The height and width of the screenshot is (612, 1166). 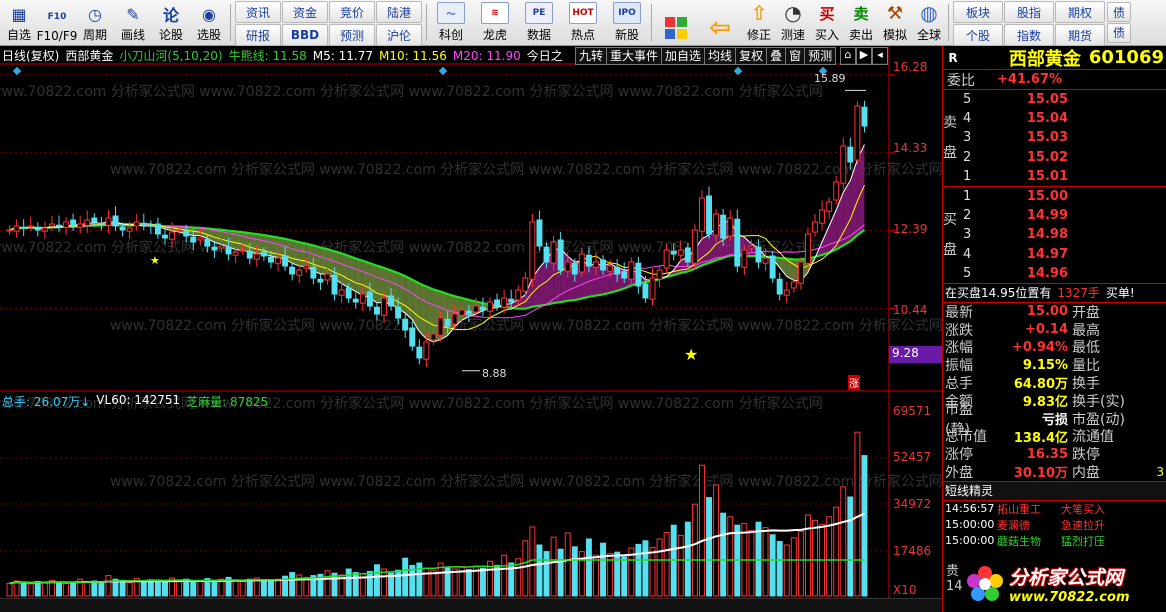 I want to click on chart-tab: 九转, so click(x=591, y=56).